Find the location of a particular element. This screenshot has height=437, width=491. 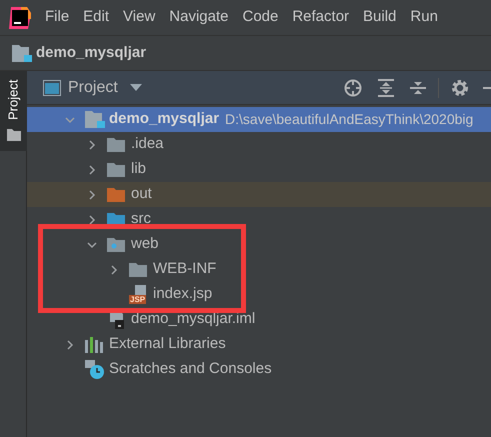

breadcrumb-item: demo_mysqljar is located at coordinates (91, 53).